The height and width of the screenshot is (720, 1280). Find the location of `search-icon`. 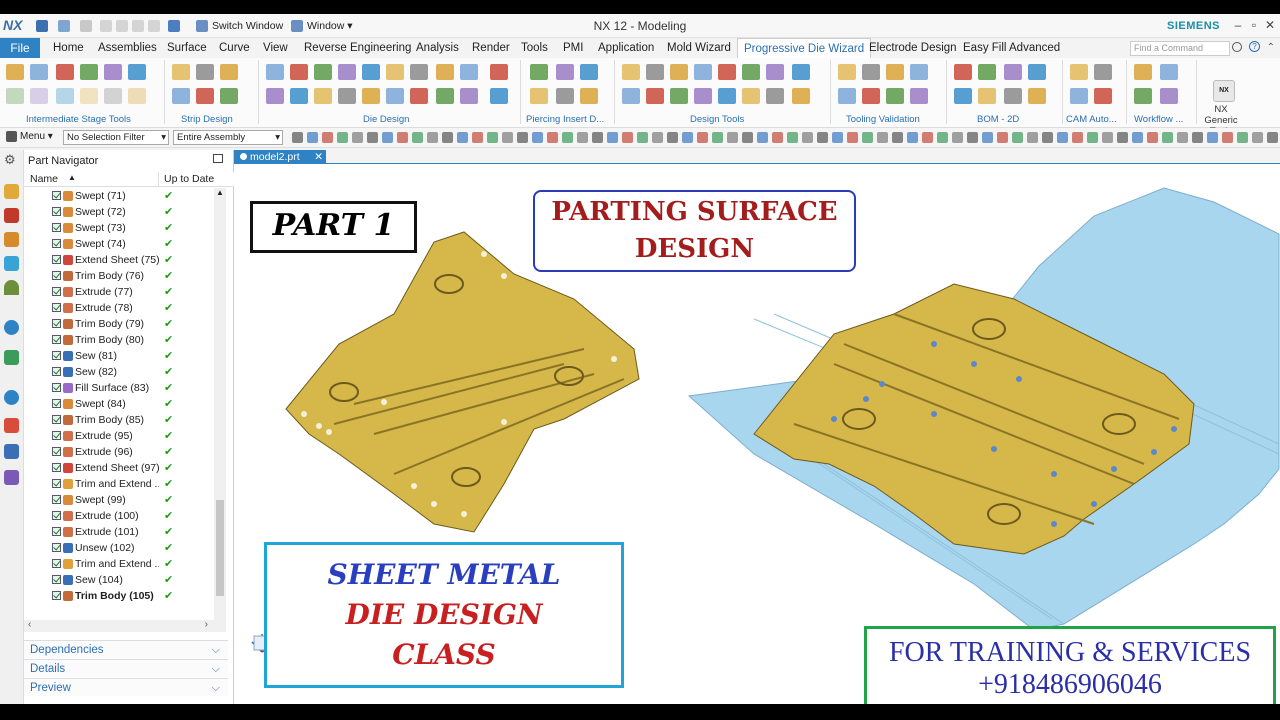

search-icon is located at coordinates (1237, 47).